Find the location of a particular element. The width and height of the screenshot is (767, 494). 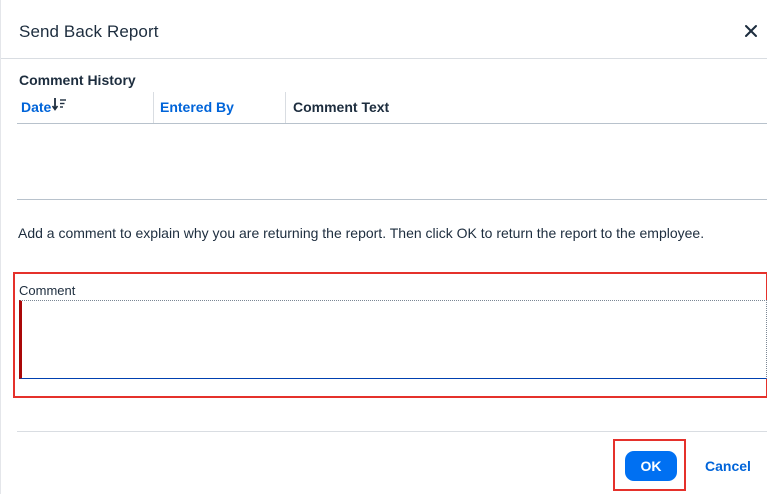

dialog-header: Send Back Report is located at coordinates (384, 29).